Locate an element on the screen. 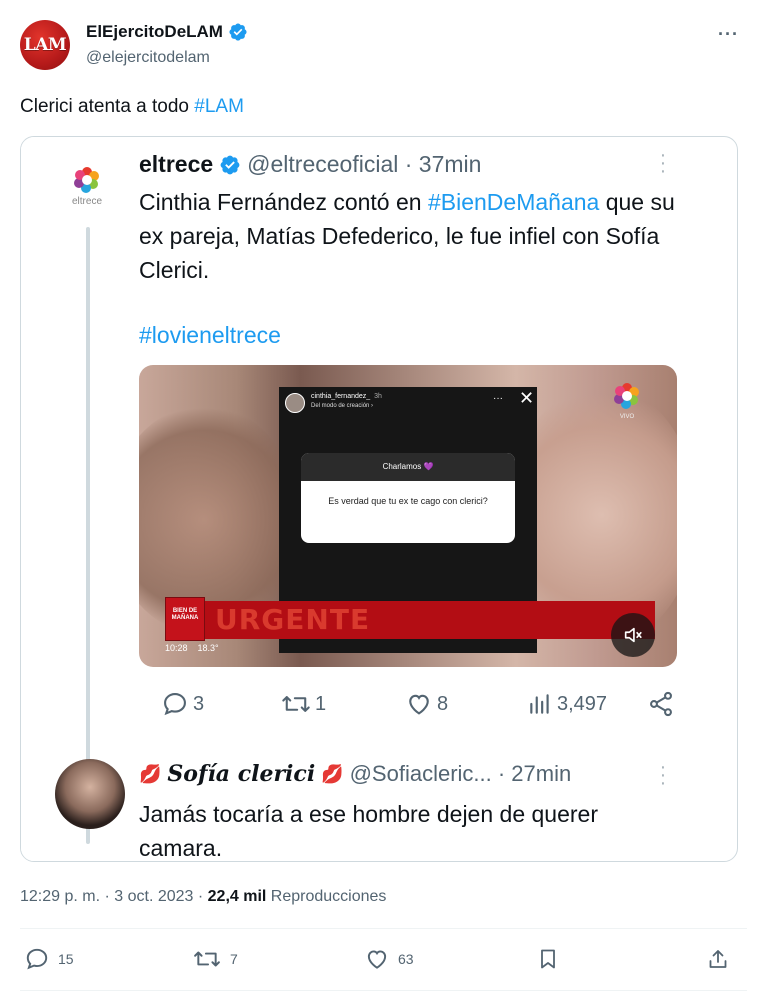 Image resolution: width=767 pixels, height=1004 pixels. quoted-author-name: eltrece is located at coordinates (176, 164).